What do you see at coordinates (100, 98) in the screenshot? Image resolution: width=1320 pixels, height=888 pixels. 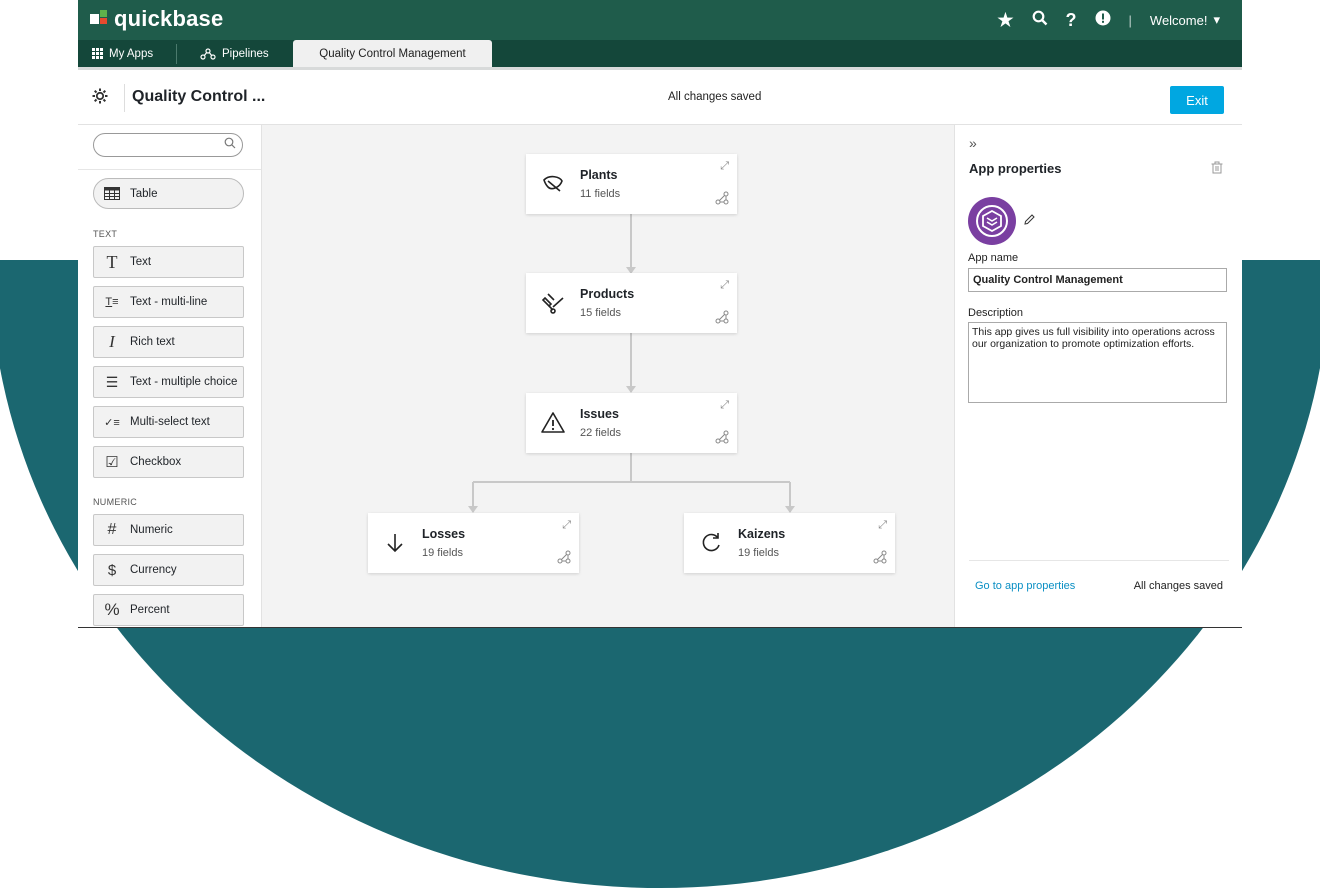 I see `gear-icon` at bounding box center [100, 98].